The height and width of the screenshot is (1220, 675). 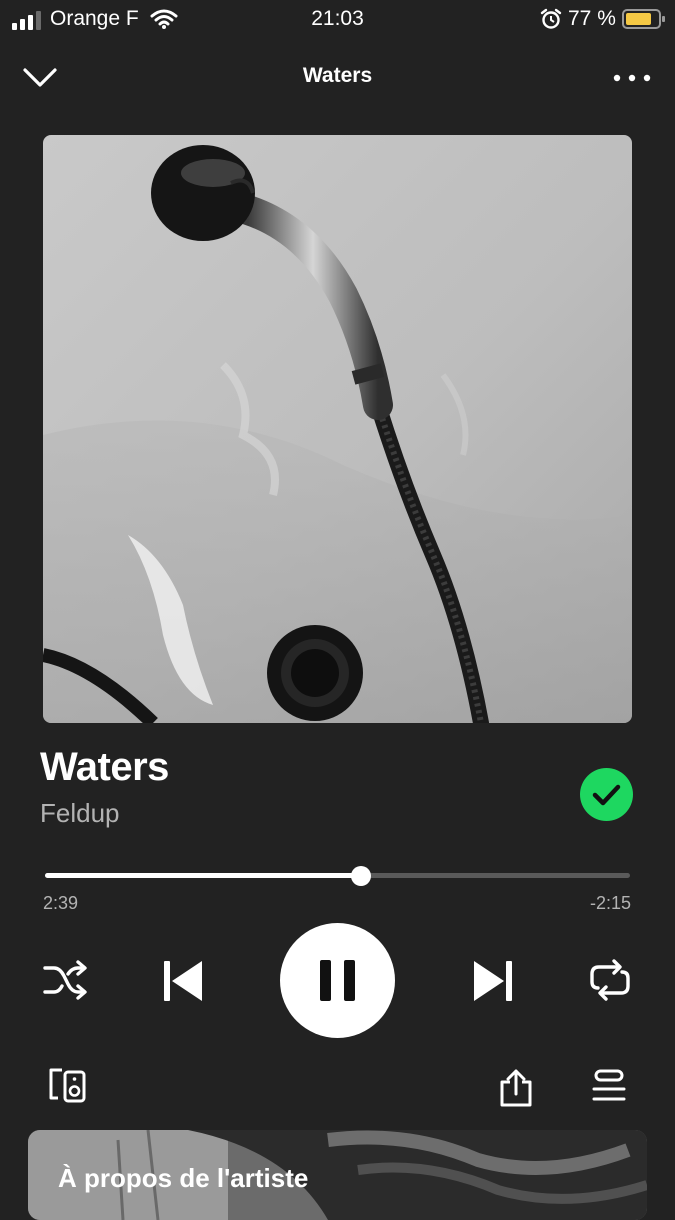 I want to click on about-artist-title: À propos de l'artiste, so click(x=183, y=1178).